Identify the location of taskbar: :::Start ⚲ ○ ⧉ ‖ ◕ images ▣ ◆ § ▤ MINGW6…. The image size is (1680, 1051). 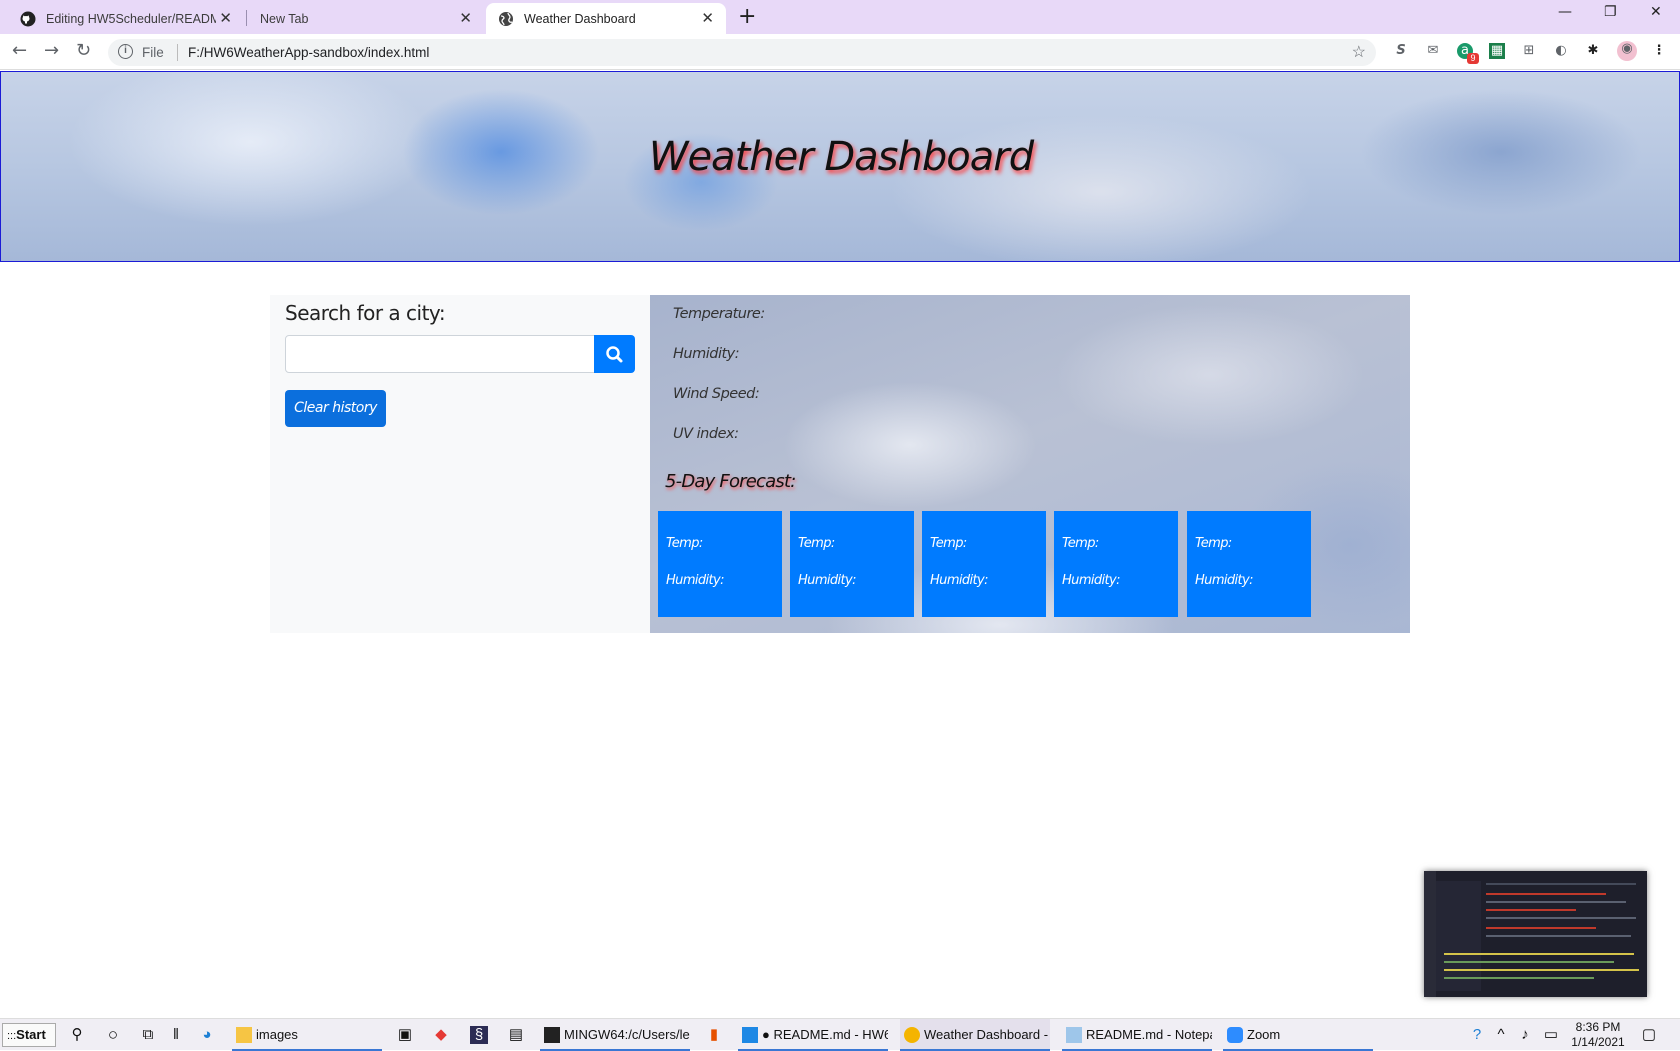
(840, 1034).